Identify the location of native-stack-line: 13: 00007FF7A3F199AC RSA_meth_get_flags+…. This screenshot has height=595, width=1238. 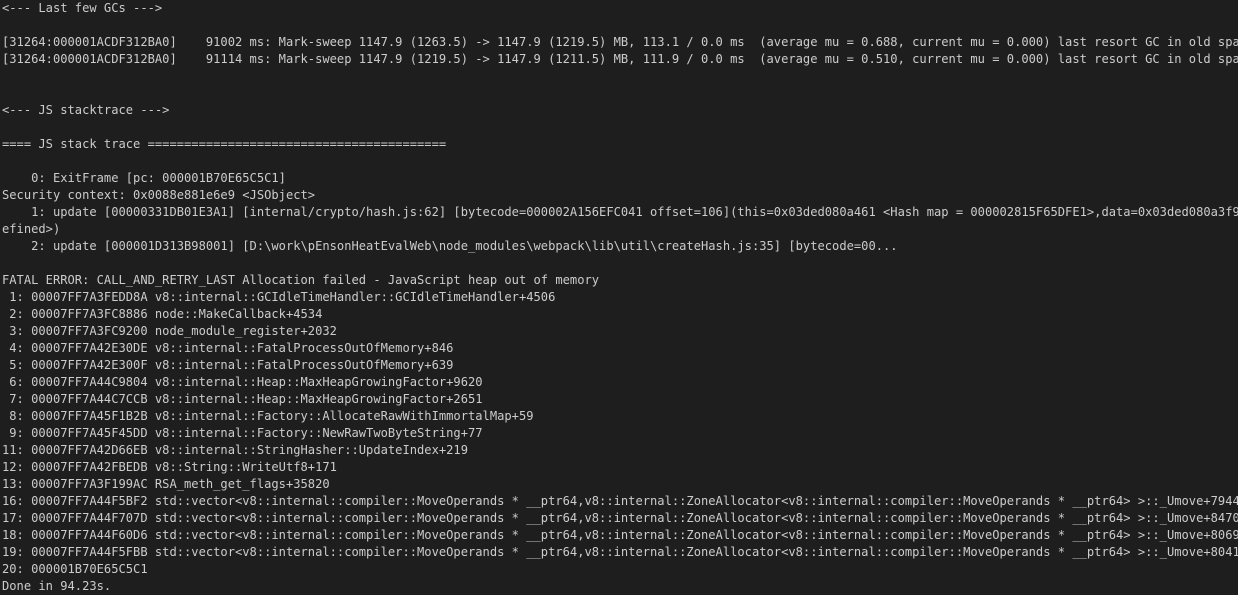
(166, 484).